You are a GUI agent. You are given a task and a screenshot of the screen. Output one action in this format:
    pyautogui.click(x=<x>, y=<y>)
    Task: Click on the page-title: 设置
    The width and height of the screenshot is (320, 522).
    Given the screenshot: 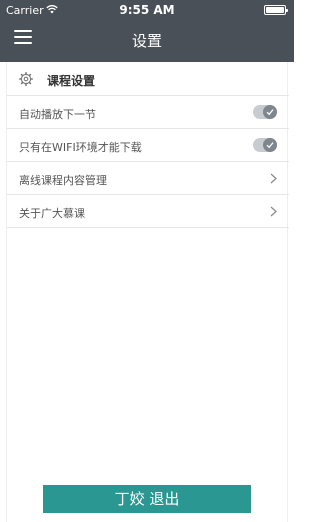 What is the action you would take?
    pyautogui.click(x=146, y=41)
    